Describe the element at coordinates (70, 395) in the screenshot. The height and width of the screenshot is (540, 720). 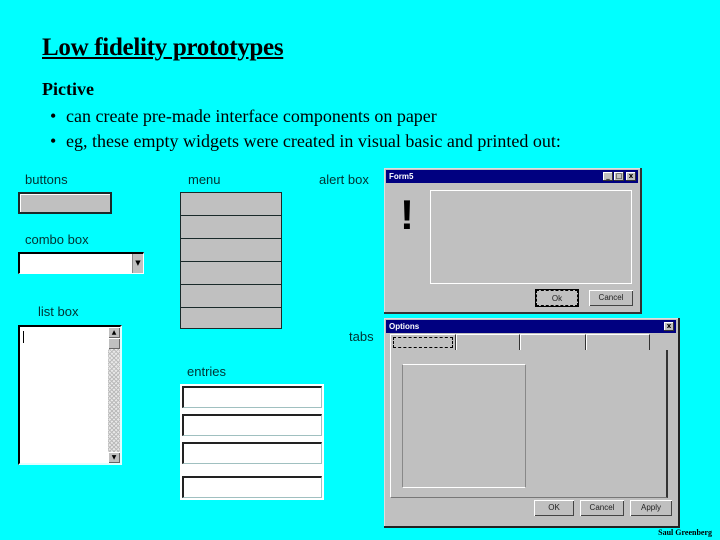
I see `list-box: ▲ ▼` at that location.